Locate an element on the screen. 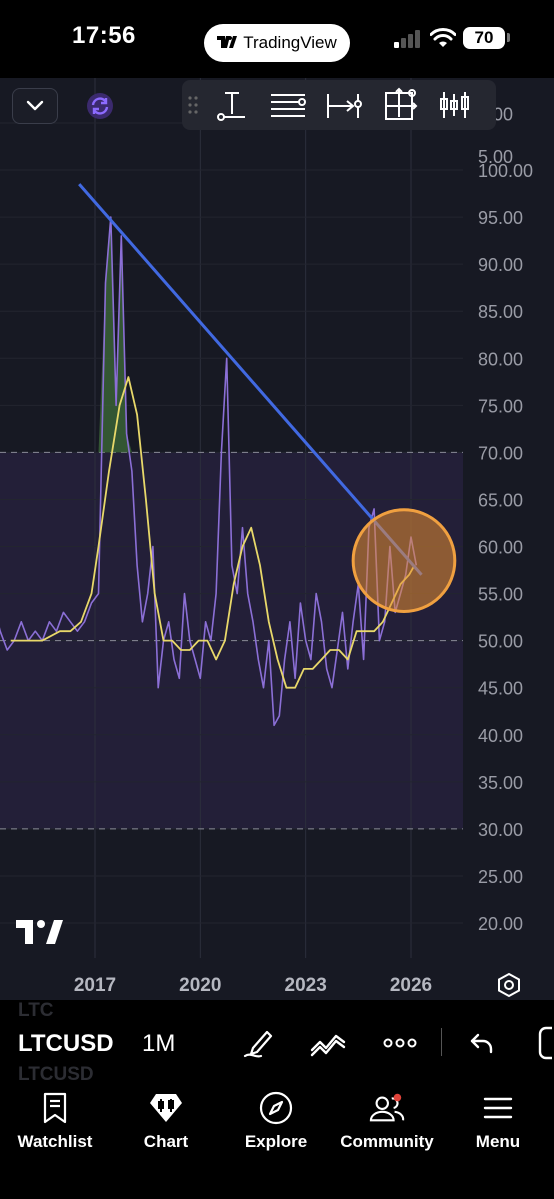 This screenshot has width=554, height=1199. nav-explore: Explore is located at coordinates (276, 1122).